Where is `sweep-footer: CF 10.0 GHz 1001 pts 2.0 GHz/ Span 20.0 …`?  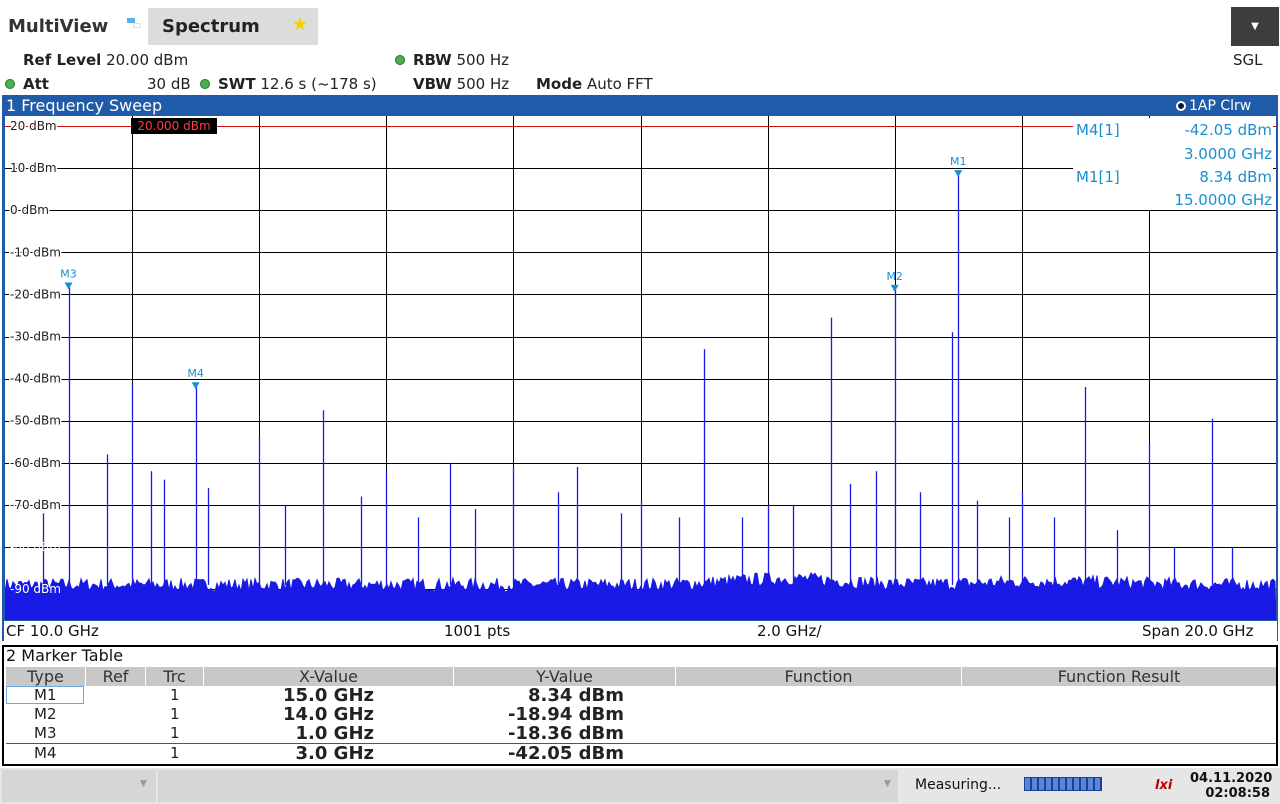
sweep-footer: CF 10.0 GHz 1001 pts 2.0 GHz/ Span 20.0 … is located at coordinates (640, 631).